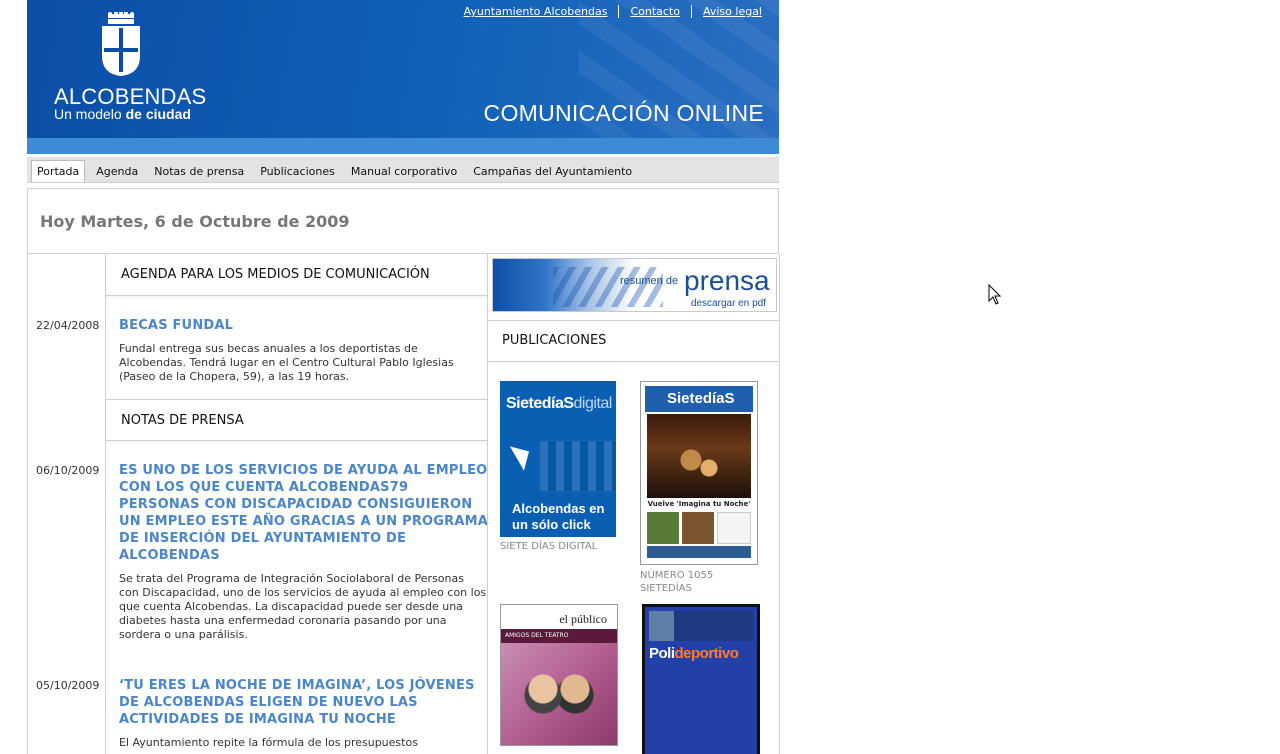 The height and width of the screenshot is (754, 1280). What do you see at coordinates (68, 685) in the screenshot?
I see `nota-date: 05/10/2009` at bounding box center [68, 685].